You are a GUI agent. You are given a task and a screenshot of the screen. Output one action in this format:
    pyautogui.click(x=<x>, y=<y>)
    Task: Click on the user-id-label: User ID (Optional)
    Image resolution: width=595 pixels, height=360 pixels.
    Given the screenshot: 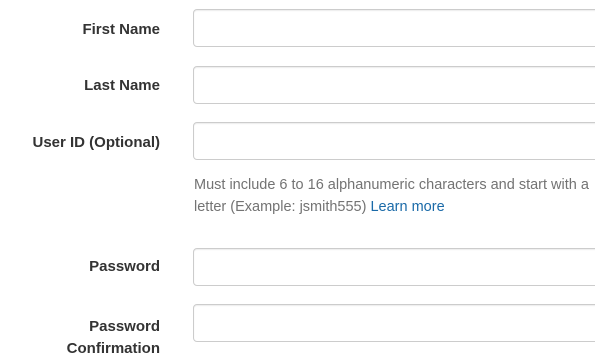 What is the action you would take?
    pyautogui.click(x=96, y=142)
    